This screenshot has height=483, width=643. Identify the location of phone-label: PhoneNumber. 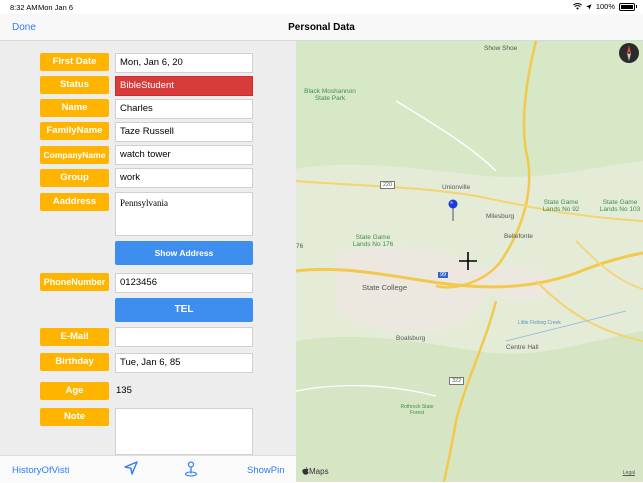
(74, 282).